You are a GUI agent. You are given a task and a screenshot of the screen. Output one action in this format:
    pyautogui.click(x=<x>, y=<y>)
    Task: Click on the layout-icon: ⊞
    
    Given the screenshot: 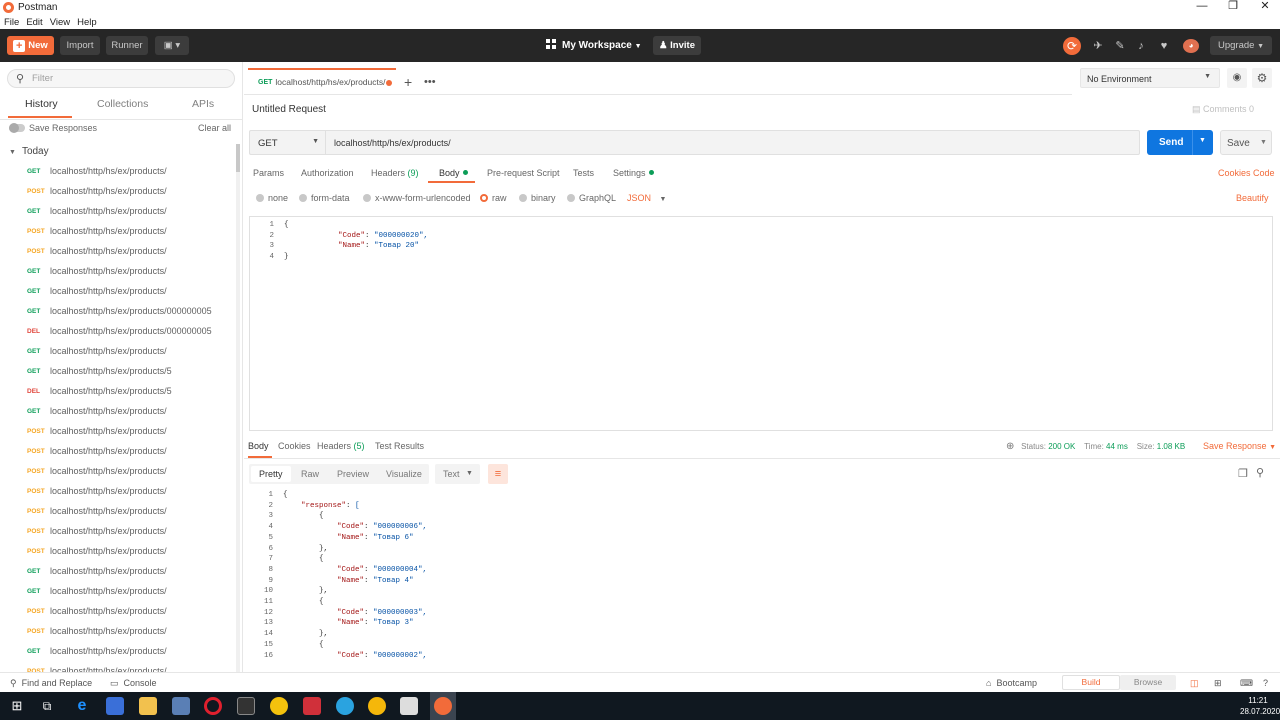 What is the action you would take?
    pyautogui.click(x=1218, y=683)
    